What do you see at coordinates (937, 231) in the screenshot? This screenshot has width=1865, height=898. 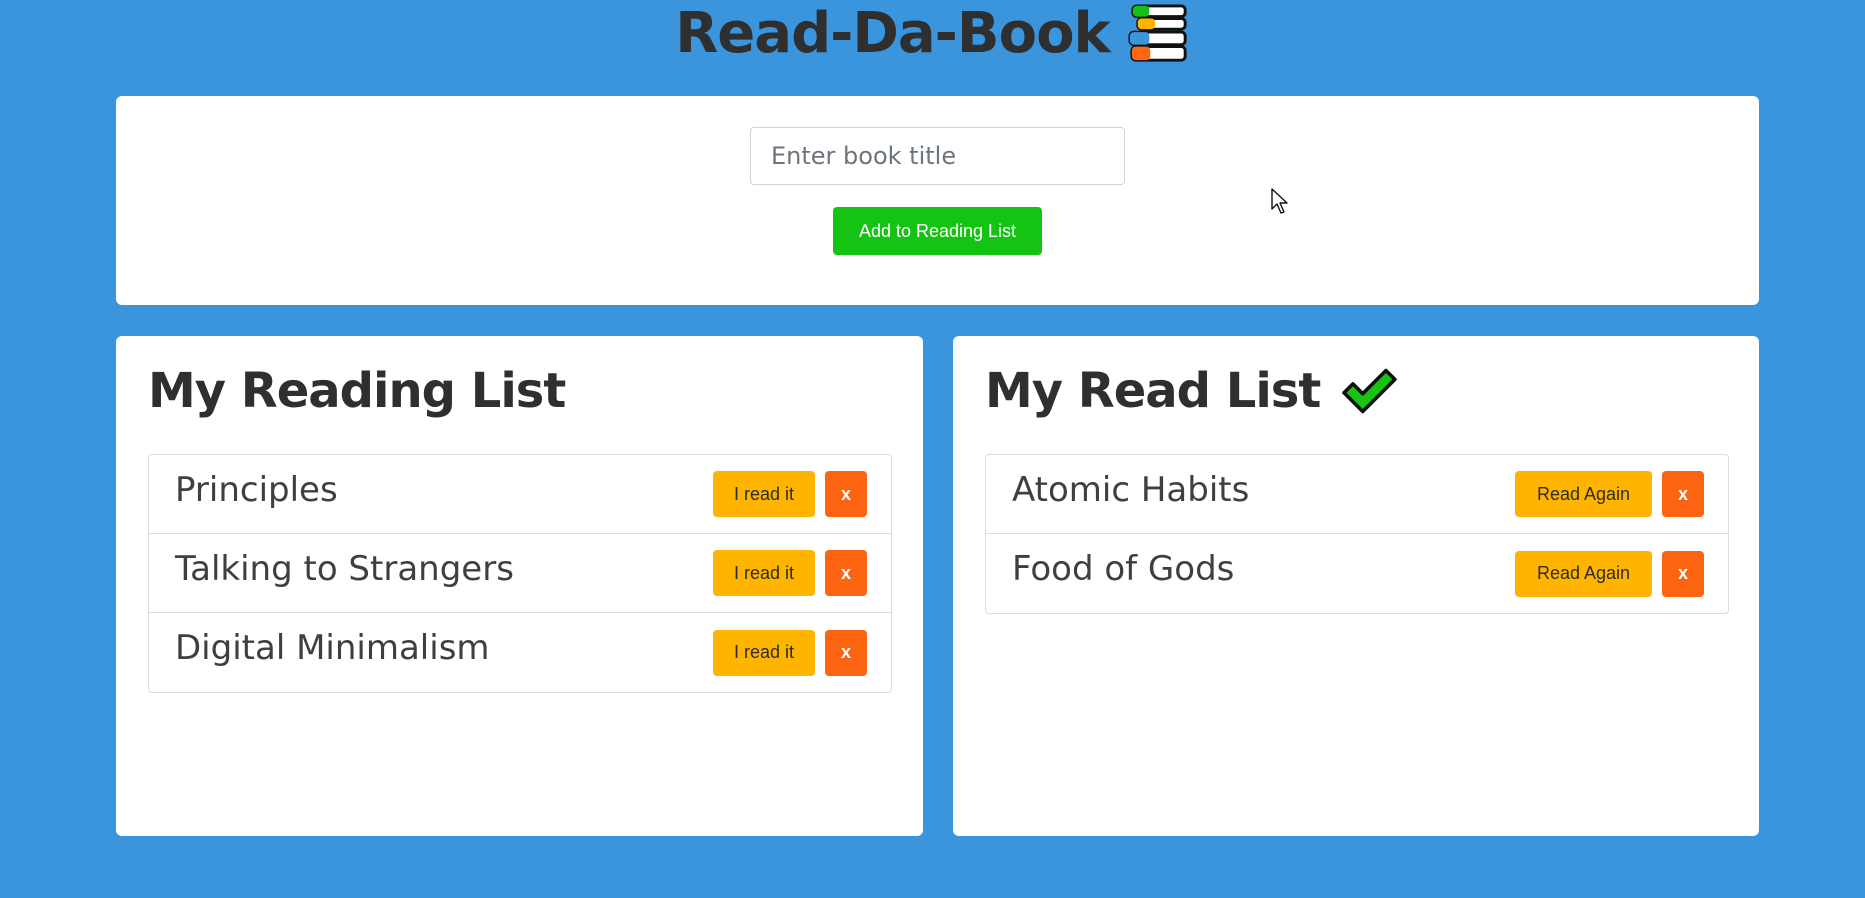 I see `add-to-reading-list-button: Add to Reading List` at bounding box center [937, 231].